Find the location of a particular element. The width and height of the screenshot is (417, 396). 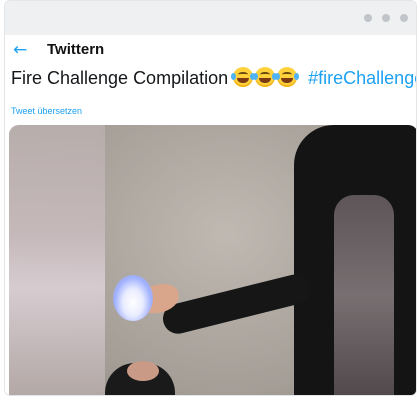

back-arrow-icon: ← is located at coordinates (20, 50).